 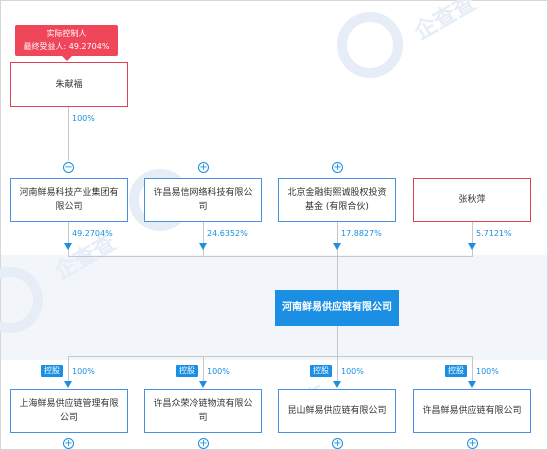 I want to click on controller-badge: 实际控制人 最终受益人: 49.2704%, so click(x=66, y=43).